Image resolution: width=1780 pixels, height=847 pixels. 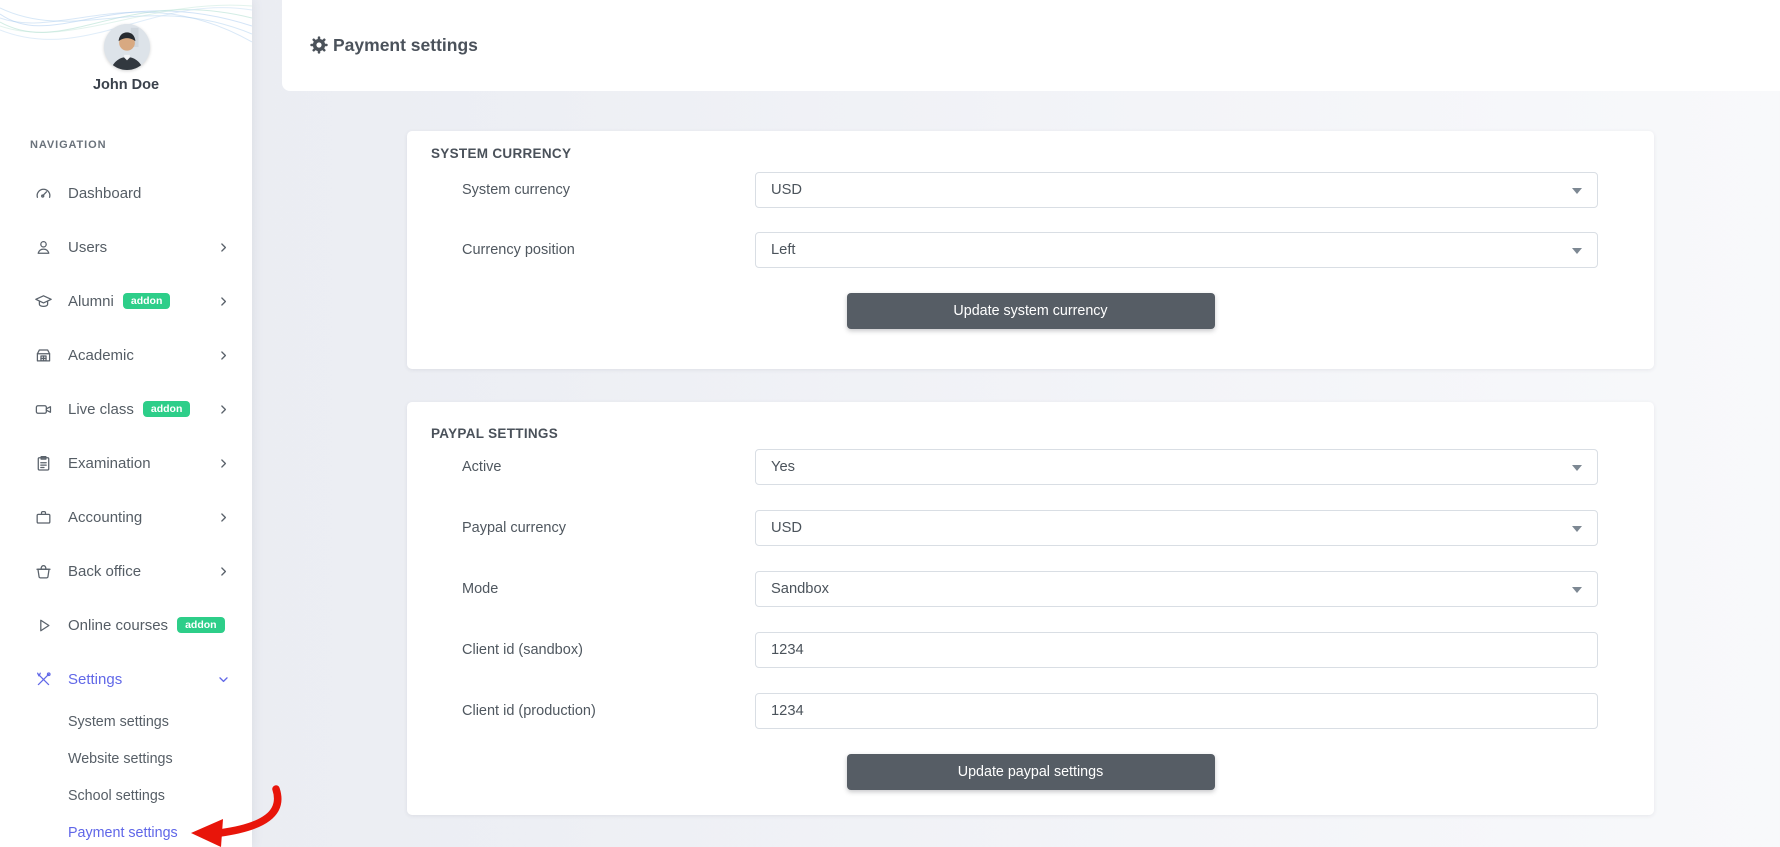 I want to click on sidebar-subitem-system-settings: System settings, so click(x=126, y=721).